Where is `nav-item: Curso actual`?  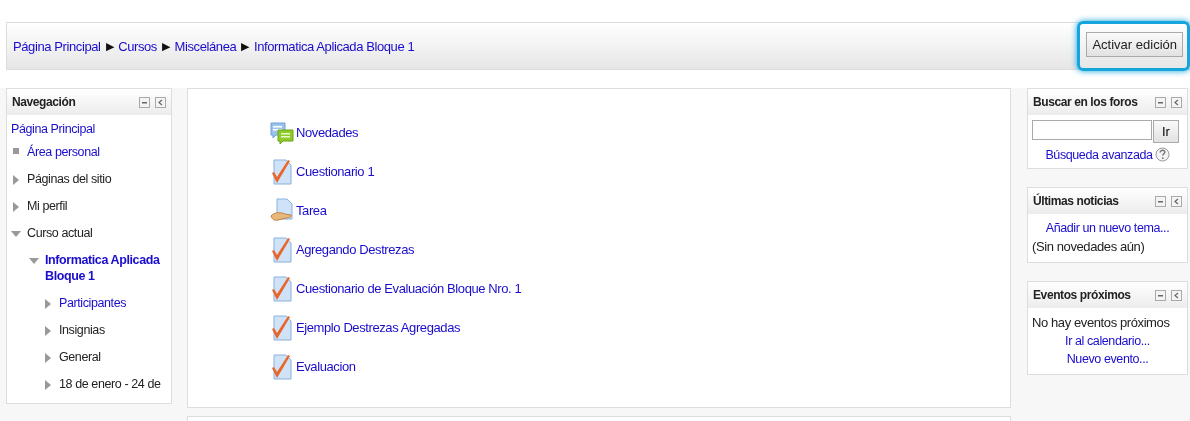
nav-item: Curso actual is located at coordinates (60, 233).